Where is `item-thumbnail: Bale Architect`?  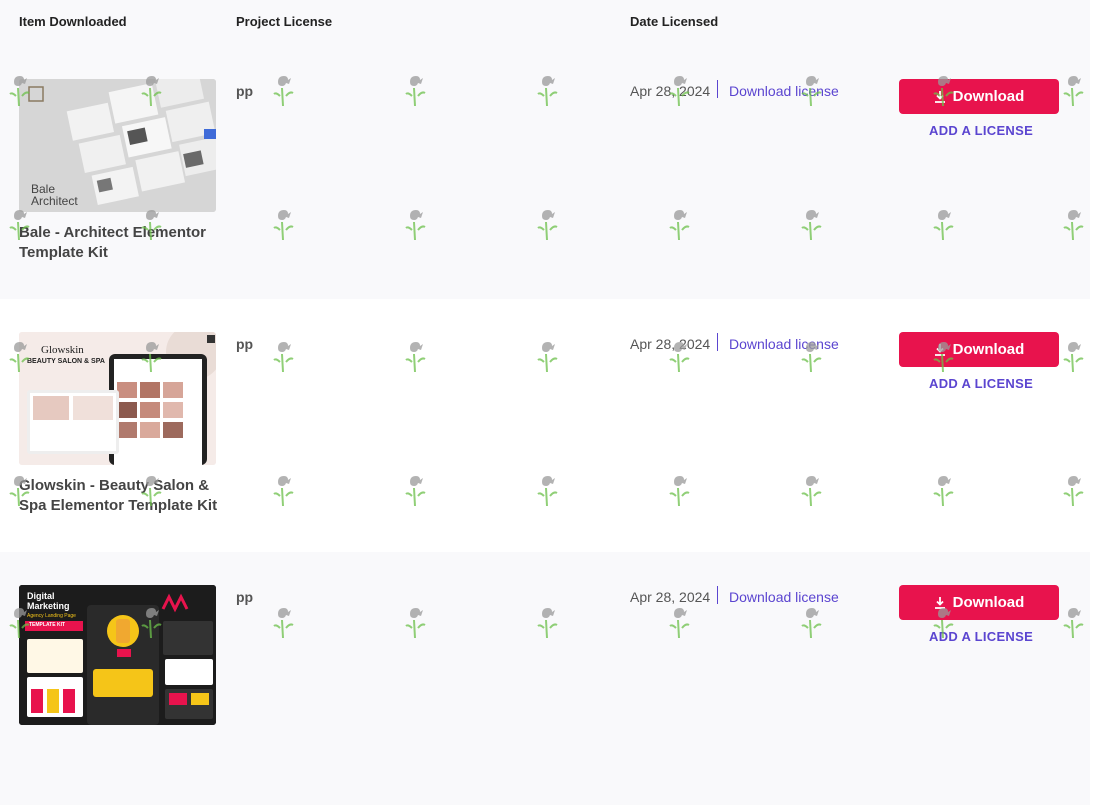 item-thumbnail: Bale Architect is located at coordinates (117, 145).